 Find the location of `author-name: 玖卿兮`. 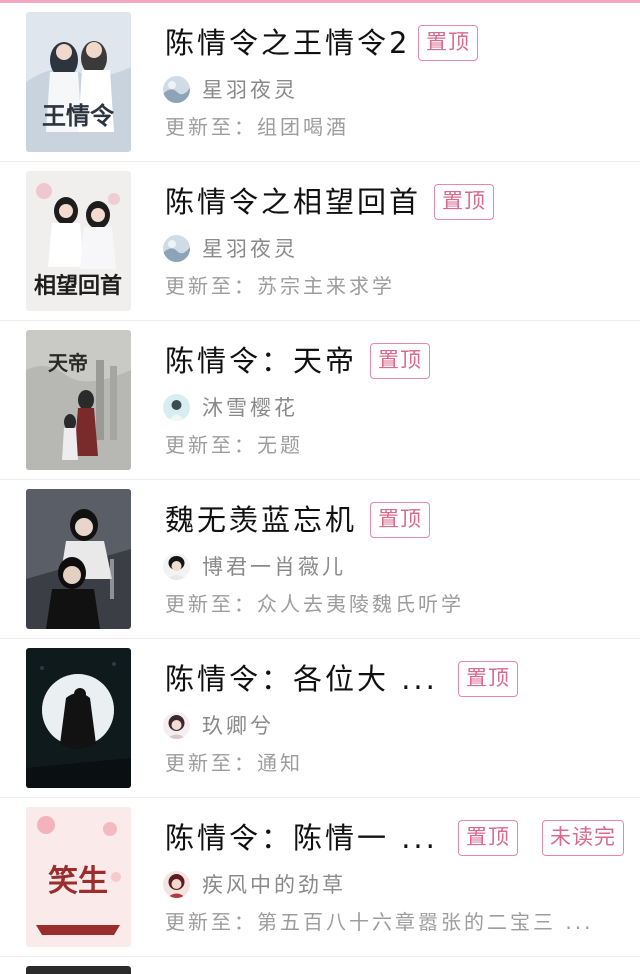

author-name: 玖卿兮 is located at coordinates (238, 726).